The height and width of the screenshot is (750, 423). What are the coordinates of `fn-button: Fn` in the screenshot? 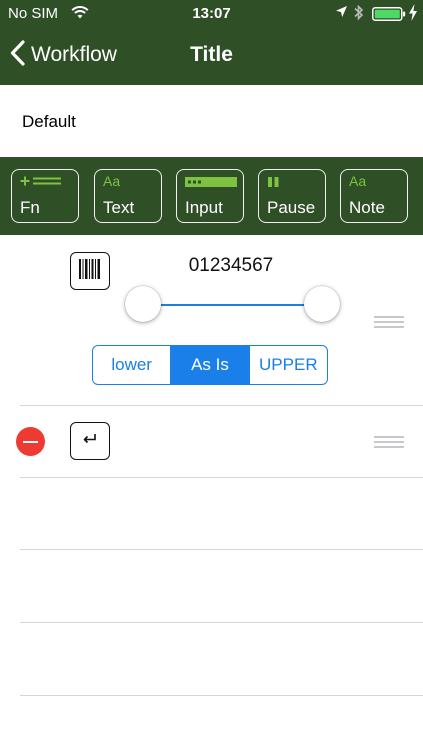 It's located at (45, 196).